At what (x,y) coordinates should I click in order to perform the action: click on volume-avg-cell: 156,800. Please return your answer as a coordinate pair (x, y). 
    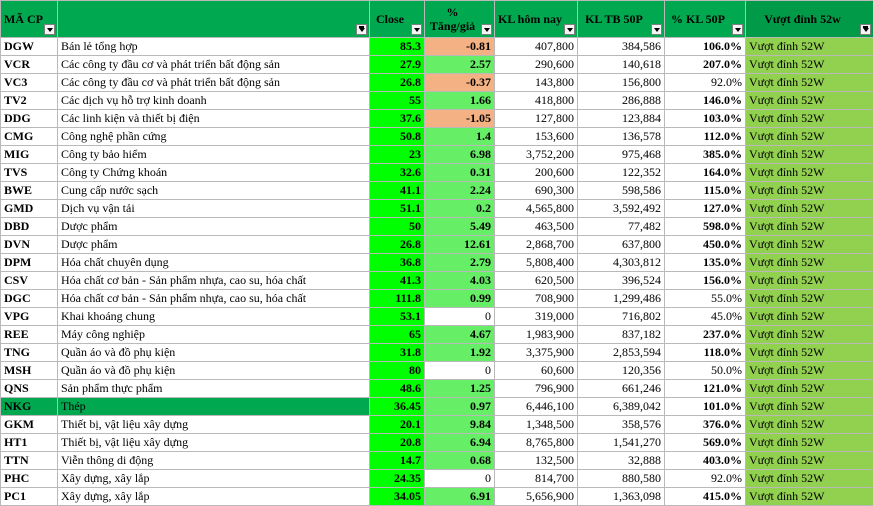
    Looking at the image, I should click on (621, 83).